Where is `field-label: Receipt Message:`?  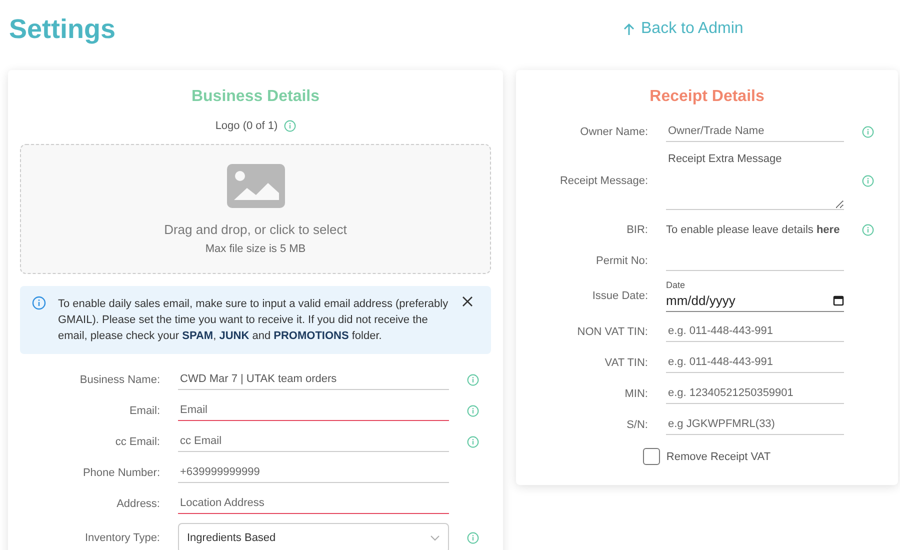
field-label: Receipt Message: is located at coordinates (603, 180).